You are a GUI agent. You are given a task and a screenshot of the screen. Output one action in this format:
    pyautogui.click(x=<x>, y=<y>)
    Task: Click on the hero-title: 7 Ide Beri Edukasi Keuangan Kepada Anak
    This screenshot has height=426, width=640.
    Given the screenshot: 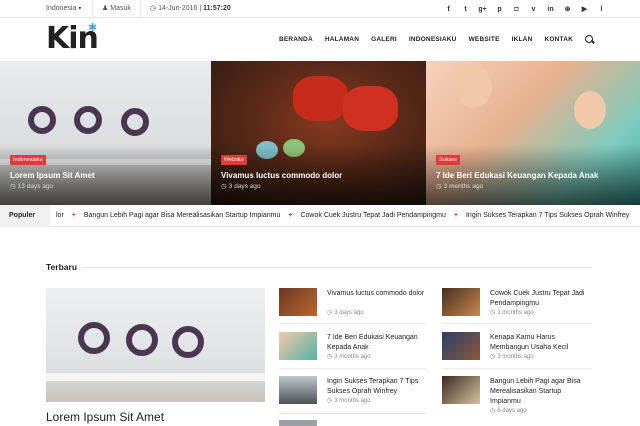 What is the action you would take?
    pyautogui.click(x=517, y=175)
    